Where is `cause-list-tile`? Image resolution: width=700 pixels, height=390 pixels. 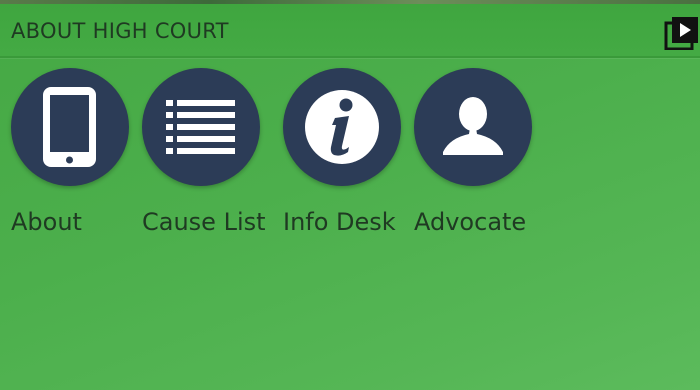 cause-list-tile is located at coordinates (201, 127).